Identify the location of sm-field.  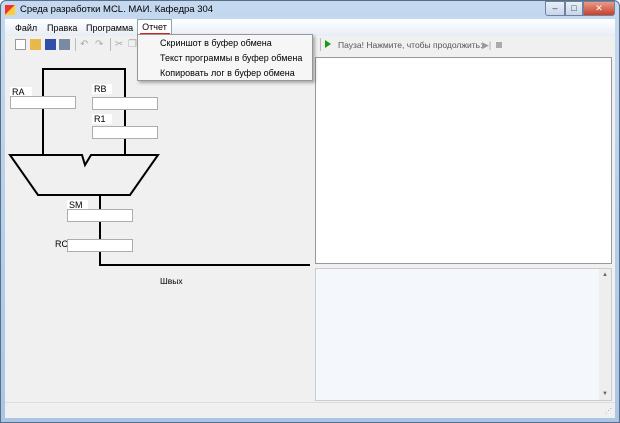
(100, 215).